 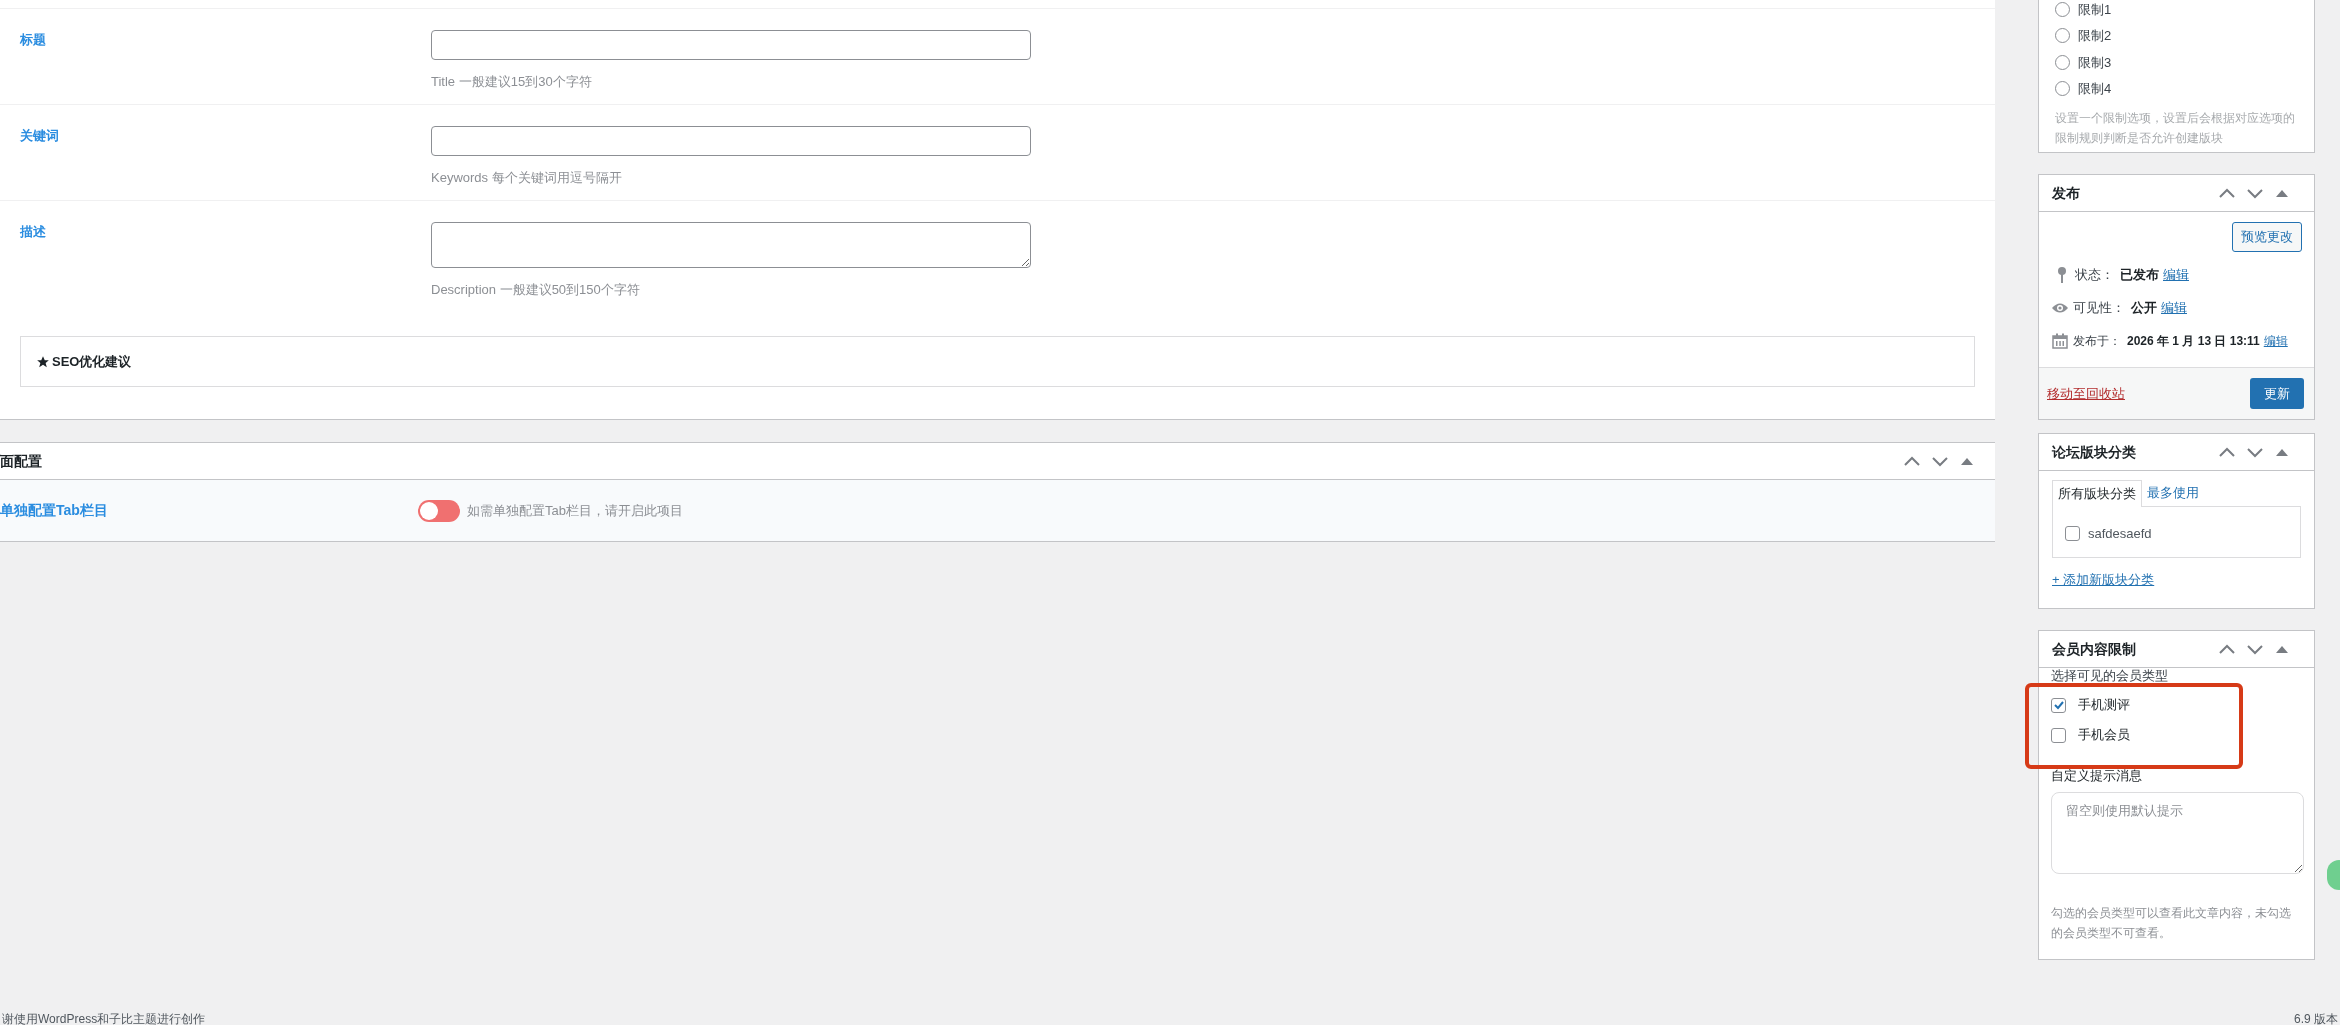 I want to click on member-type-checkbox: 手机会员, so click(x=2176, y=735).